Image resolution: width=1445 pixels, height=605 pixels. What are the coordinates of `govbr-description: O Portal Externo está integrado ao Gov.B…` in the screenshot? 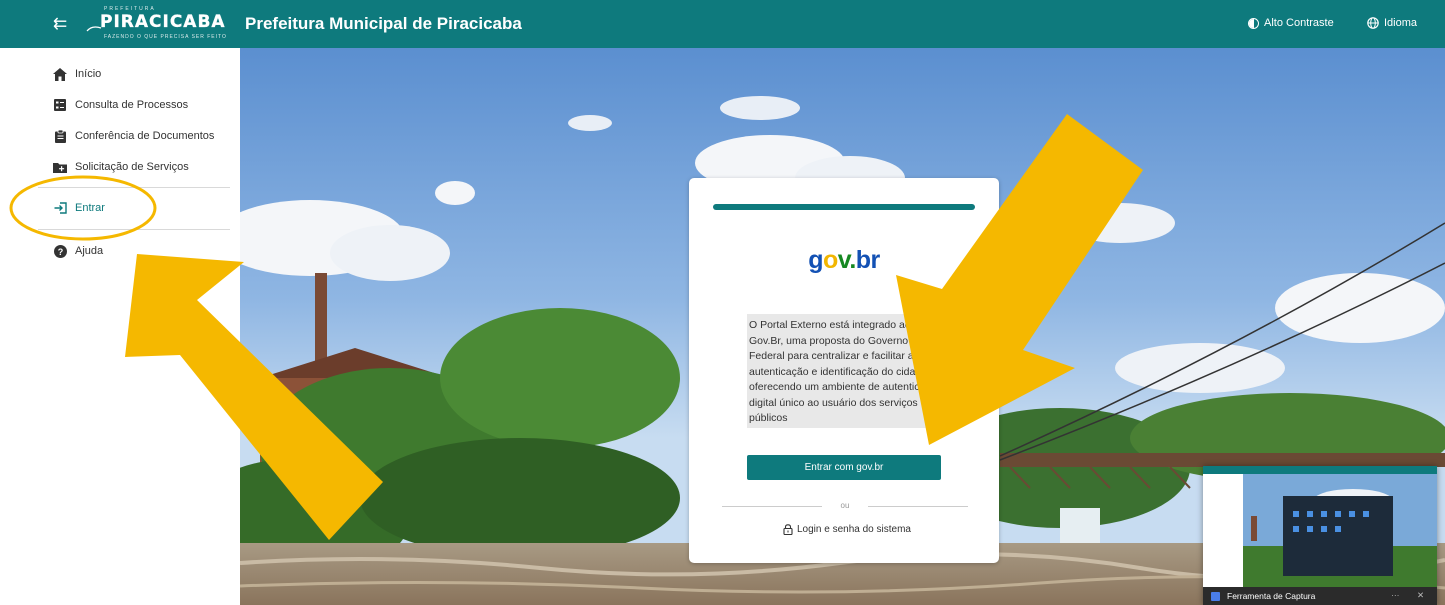 It's located at (846, 371).